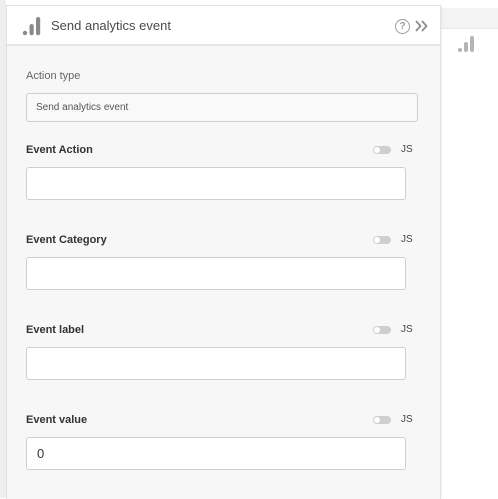 The width and height of the screenshot is (498, 499). Describe the element at coordinates (222, 107) in the screenshot. I see `action-type-select: Send analytics event` at that location.